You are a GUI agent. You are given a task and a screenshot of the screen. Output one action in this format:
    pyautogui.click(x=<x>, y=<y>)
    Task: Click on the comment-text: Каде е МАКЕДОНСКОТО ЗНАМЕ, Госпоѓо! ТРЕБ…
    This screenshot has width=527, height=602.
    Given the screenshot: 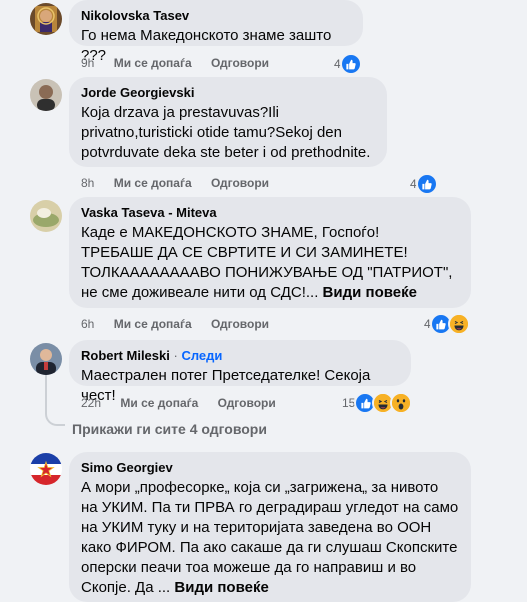 What is the action you would take?
    pyautogui.click(x=267, y=262)
    